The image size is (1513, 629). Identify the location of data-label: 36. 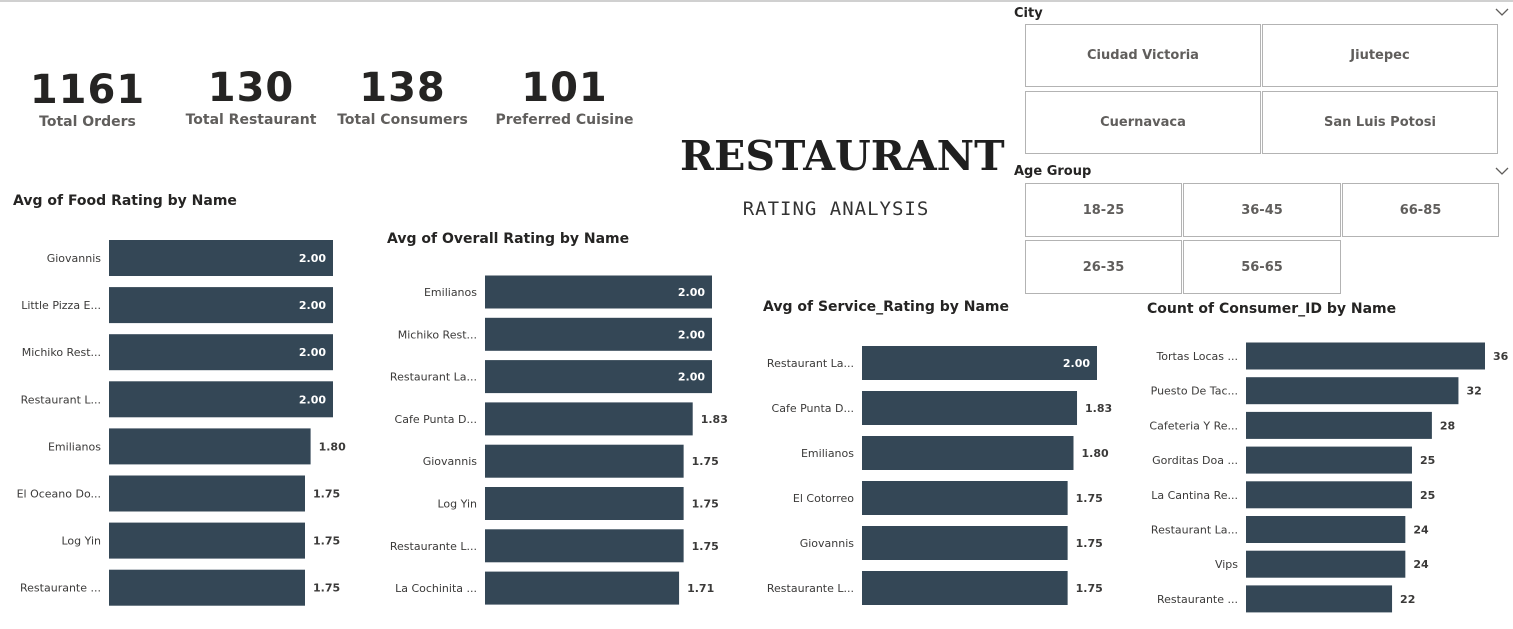
(1501, 356).